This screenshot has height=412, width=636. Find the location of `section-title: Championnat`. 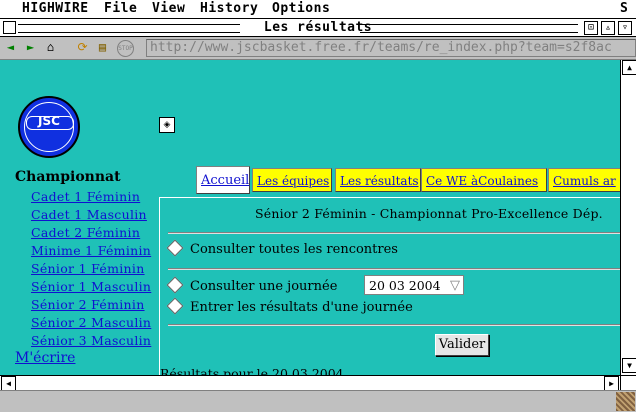

section-title: Championnat is located at coordinates (68, 177).